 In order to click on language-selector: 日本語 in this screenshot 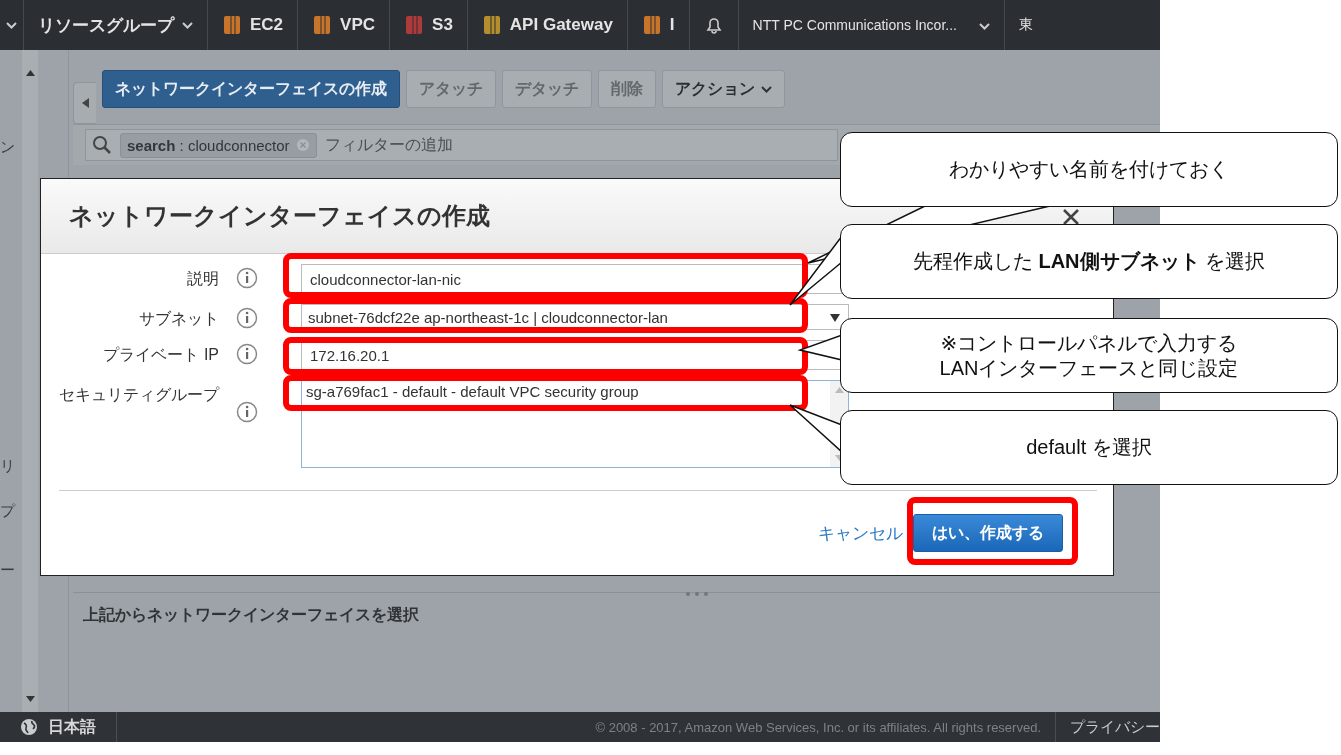, I will do `click(72, 727)`.